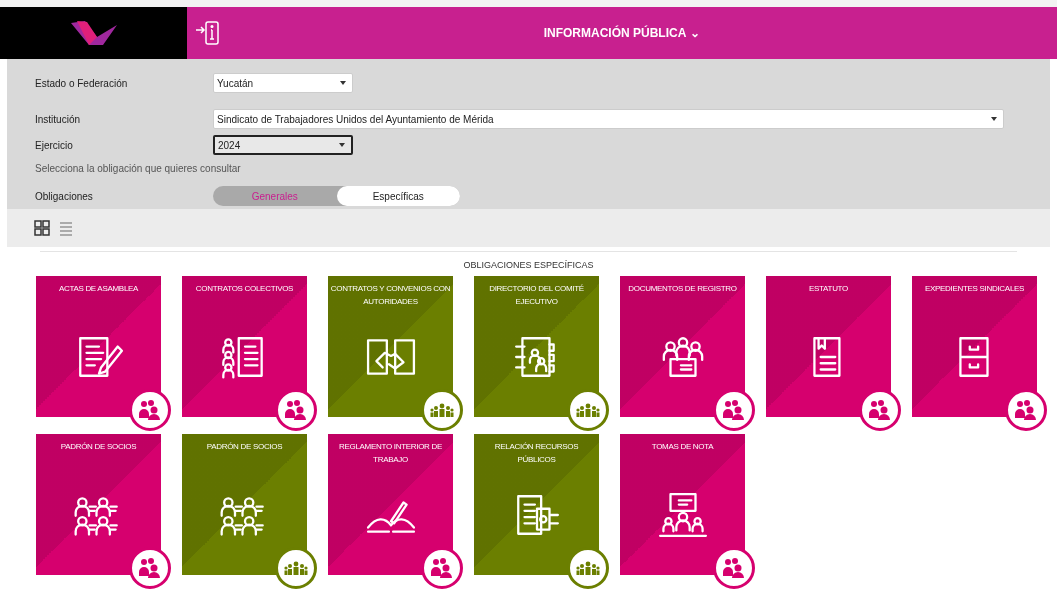 The image size is (1057, 594). Describe the element at coordinates (682, 504) in the screenshot. I see `obligation-card: TOMAS DE NOTA` at that location.